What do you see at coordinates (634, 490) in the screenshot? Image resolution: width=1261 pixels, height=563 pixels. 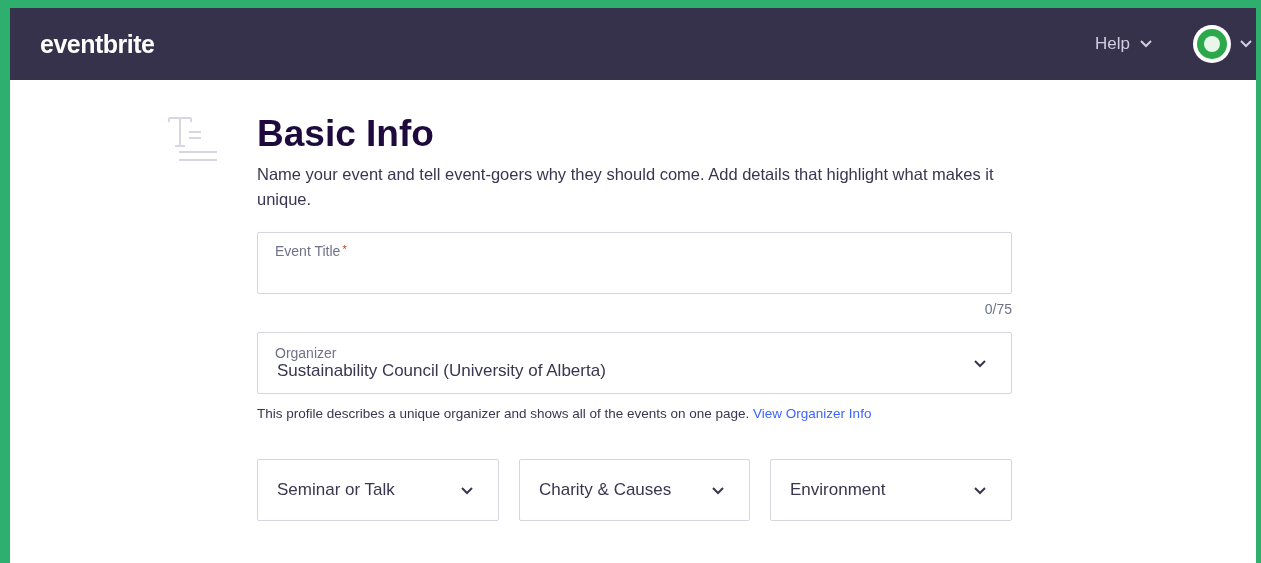 I see `category-dropdown: Charity & Causes` at bounding box center [634, 490].